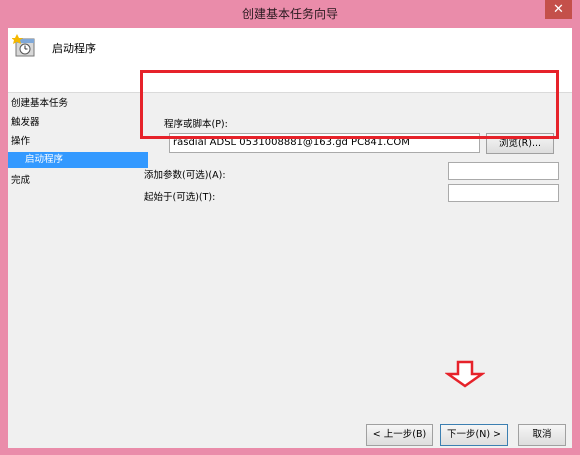 This screenshot has width=580, height=455. Describe the element at coordinates (185, 175) in the screenshot. I see `args-label: 添加参数(可选)(A):` at that location.